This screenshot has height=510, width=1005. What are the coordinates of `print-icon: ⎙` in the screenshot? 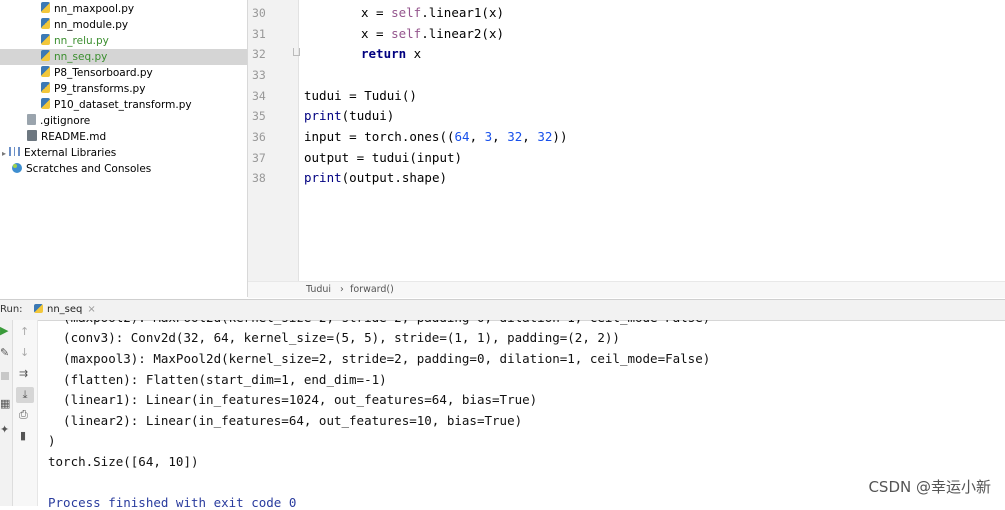 It's located at (23, 415).